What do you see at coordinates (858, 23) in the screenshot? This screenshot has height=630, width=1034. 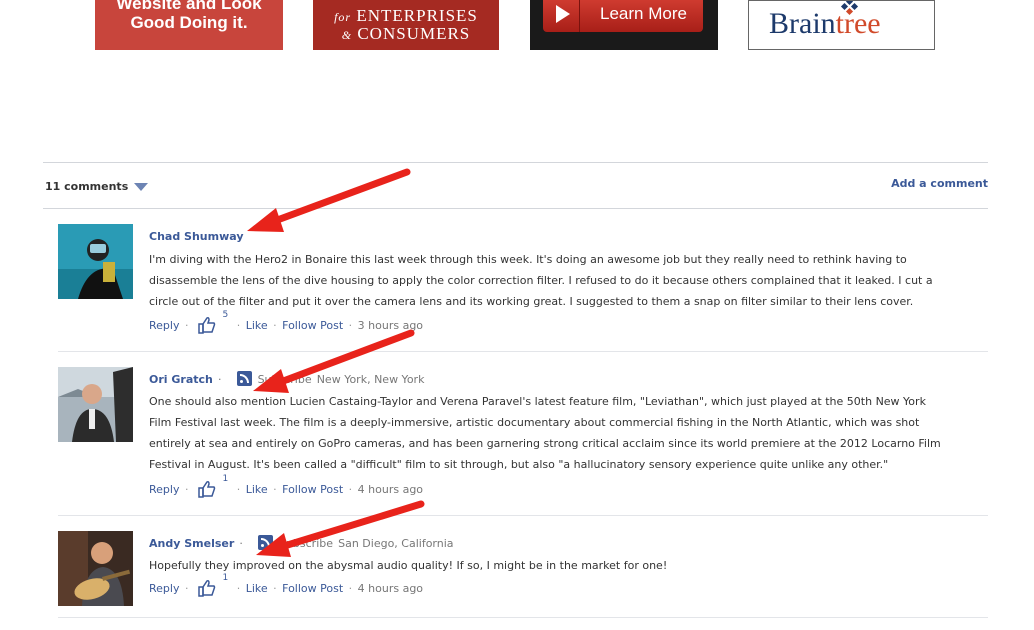 I see `brand-part-b: tree` at bounding box center [858, 23].